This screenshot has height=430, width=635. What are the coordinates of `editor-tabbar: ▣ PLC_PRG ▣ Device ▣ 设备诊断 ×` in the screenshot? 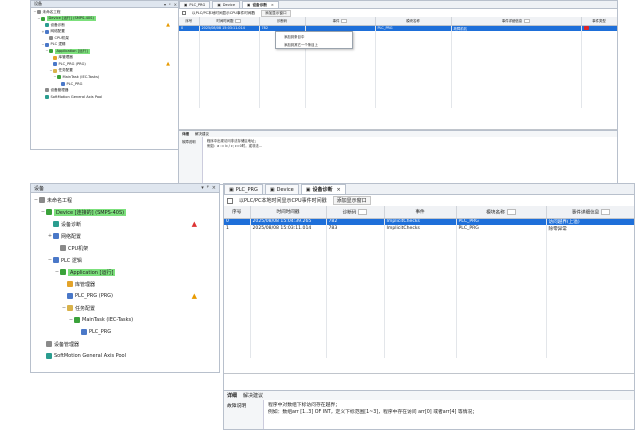 It's located at (398, 5).